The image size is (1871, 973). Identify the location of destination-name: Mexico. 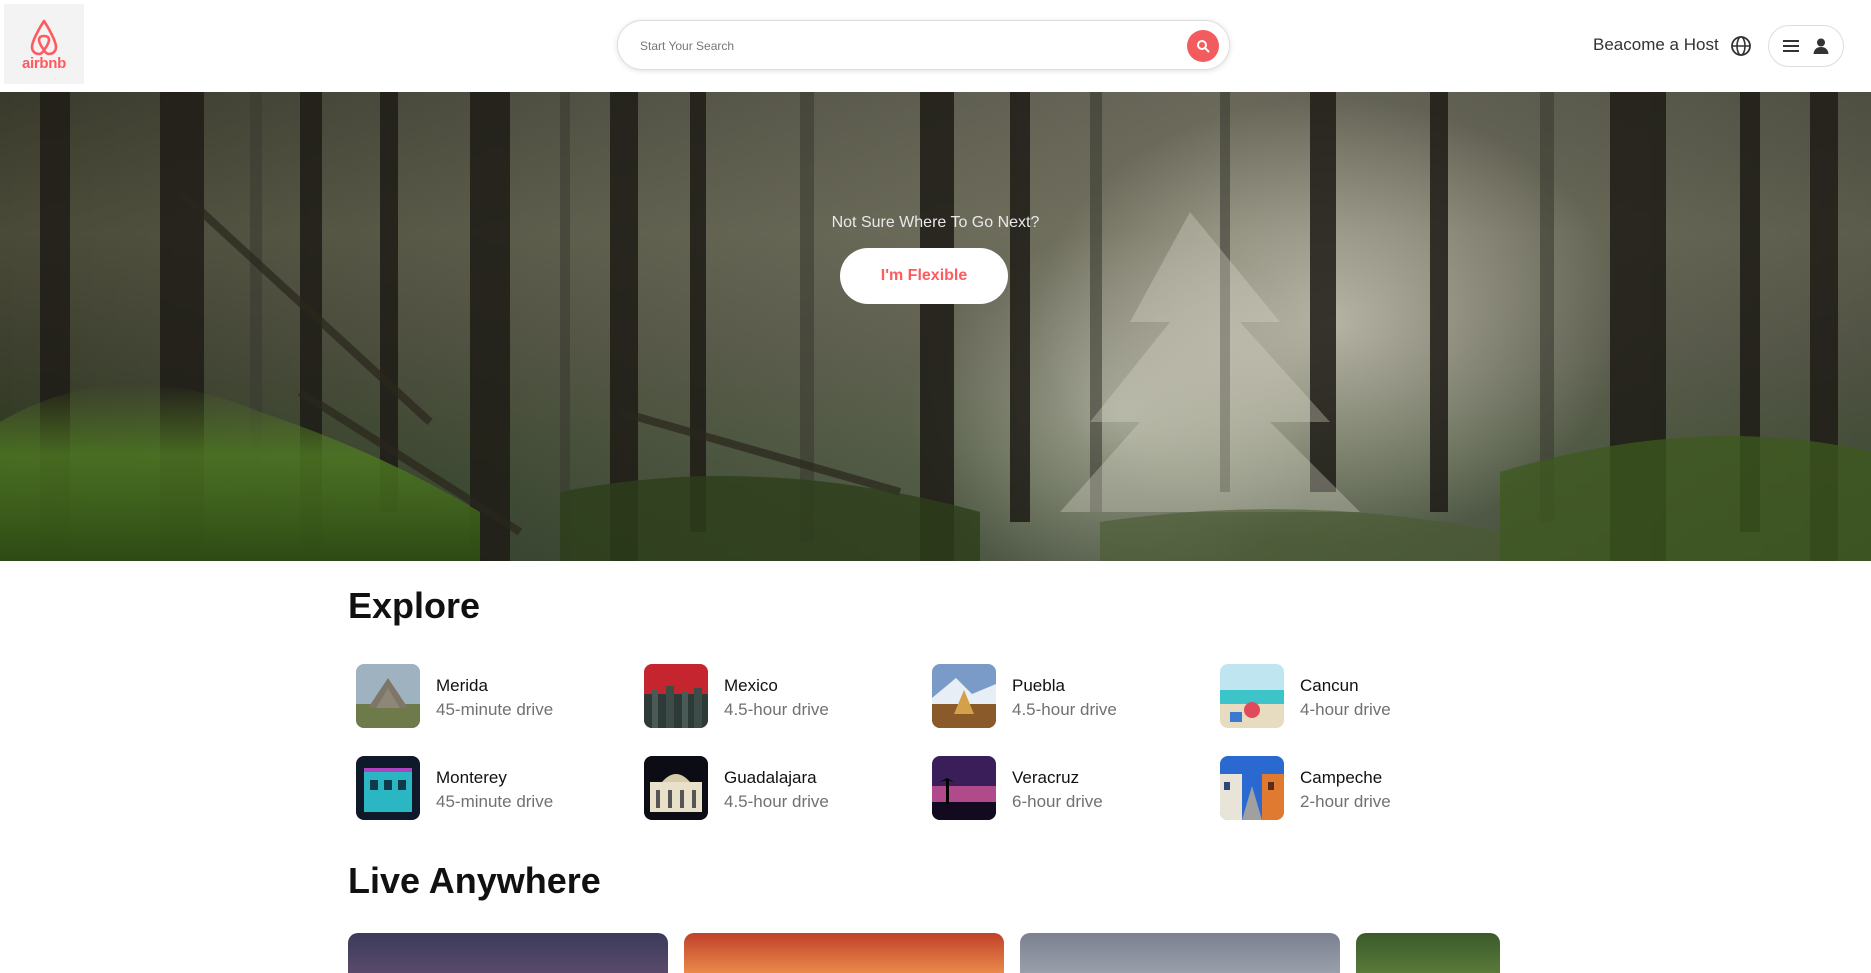
(751, 685).